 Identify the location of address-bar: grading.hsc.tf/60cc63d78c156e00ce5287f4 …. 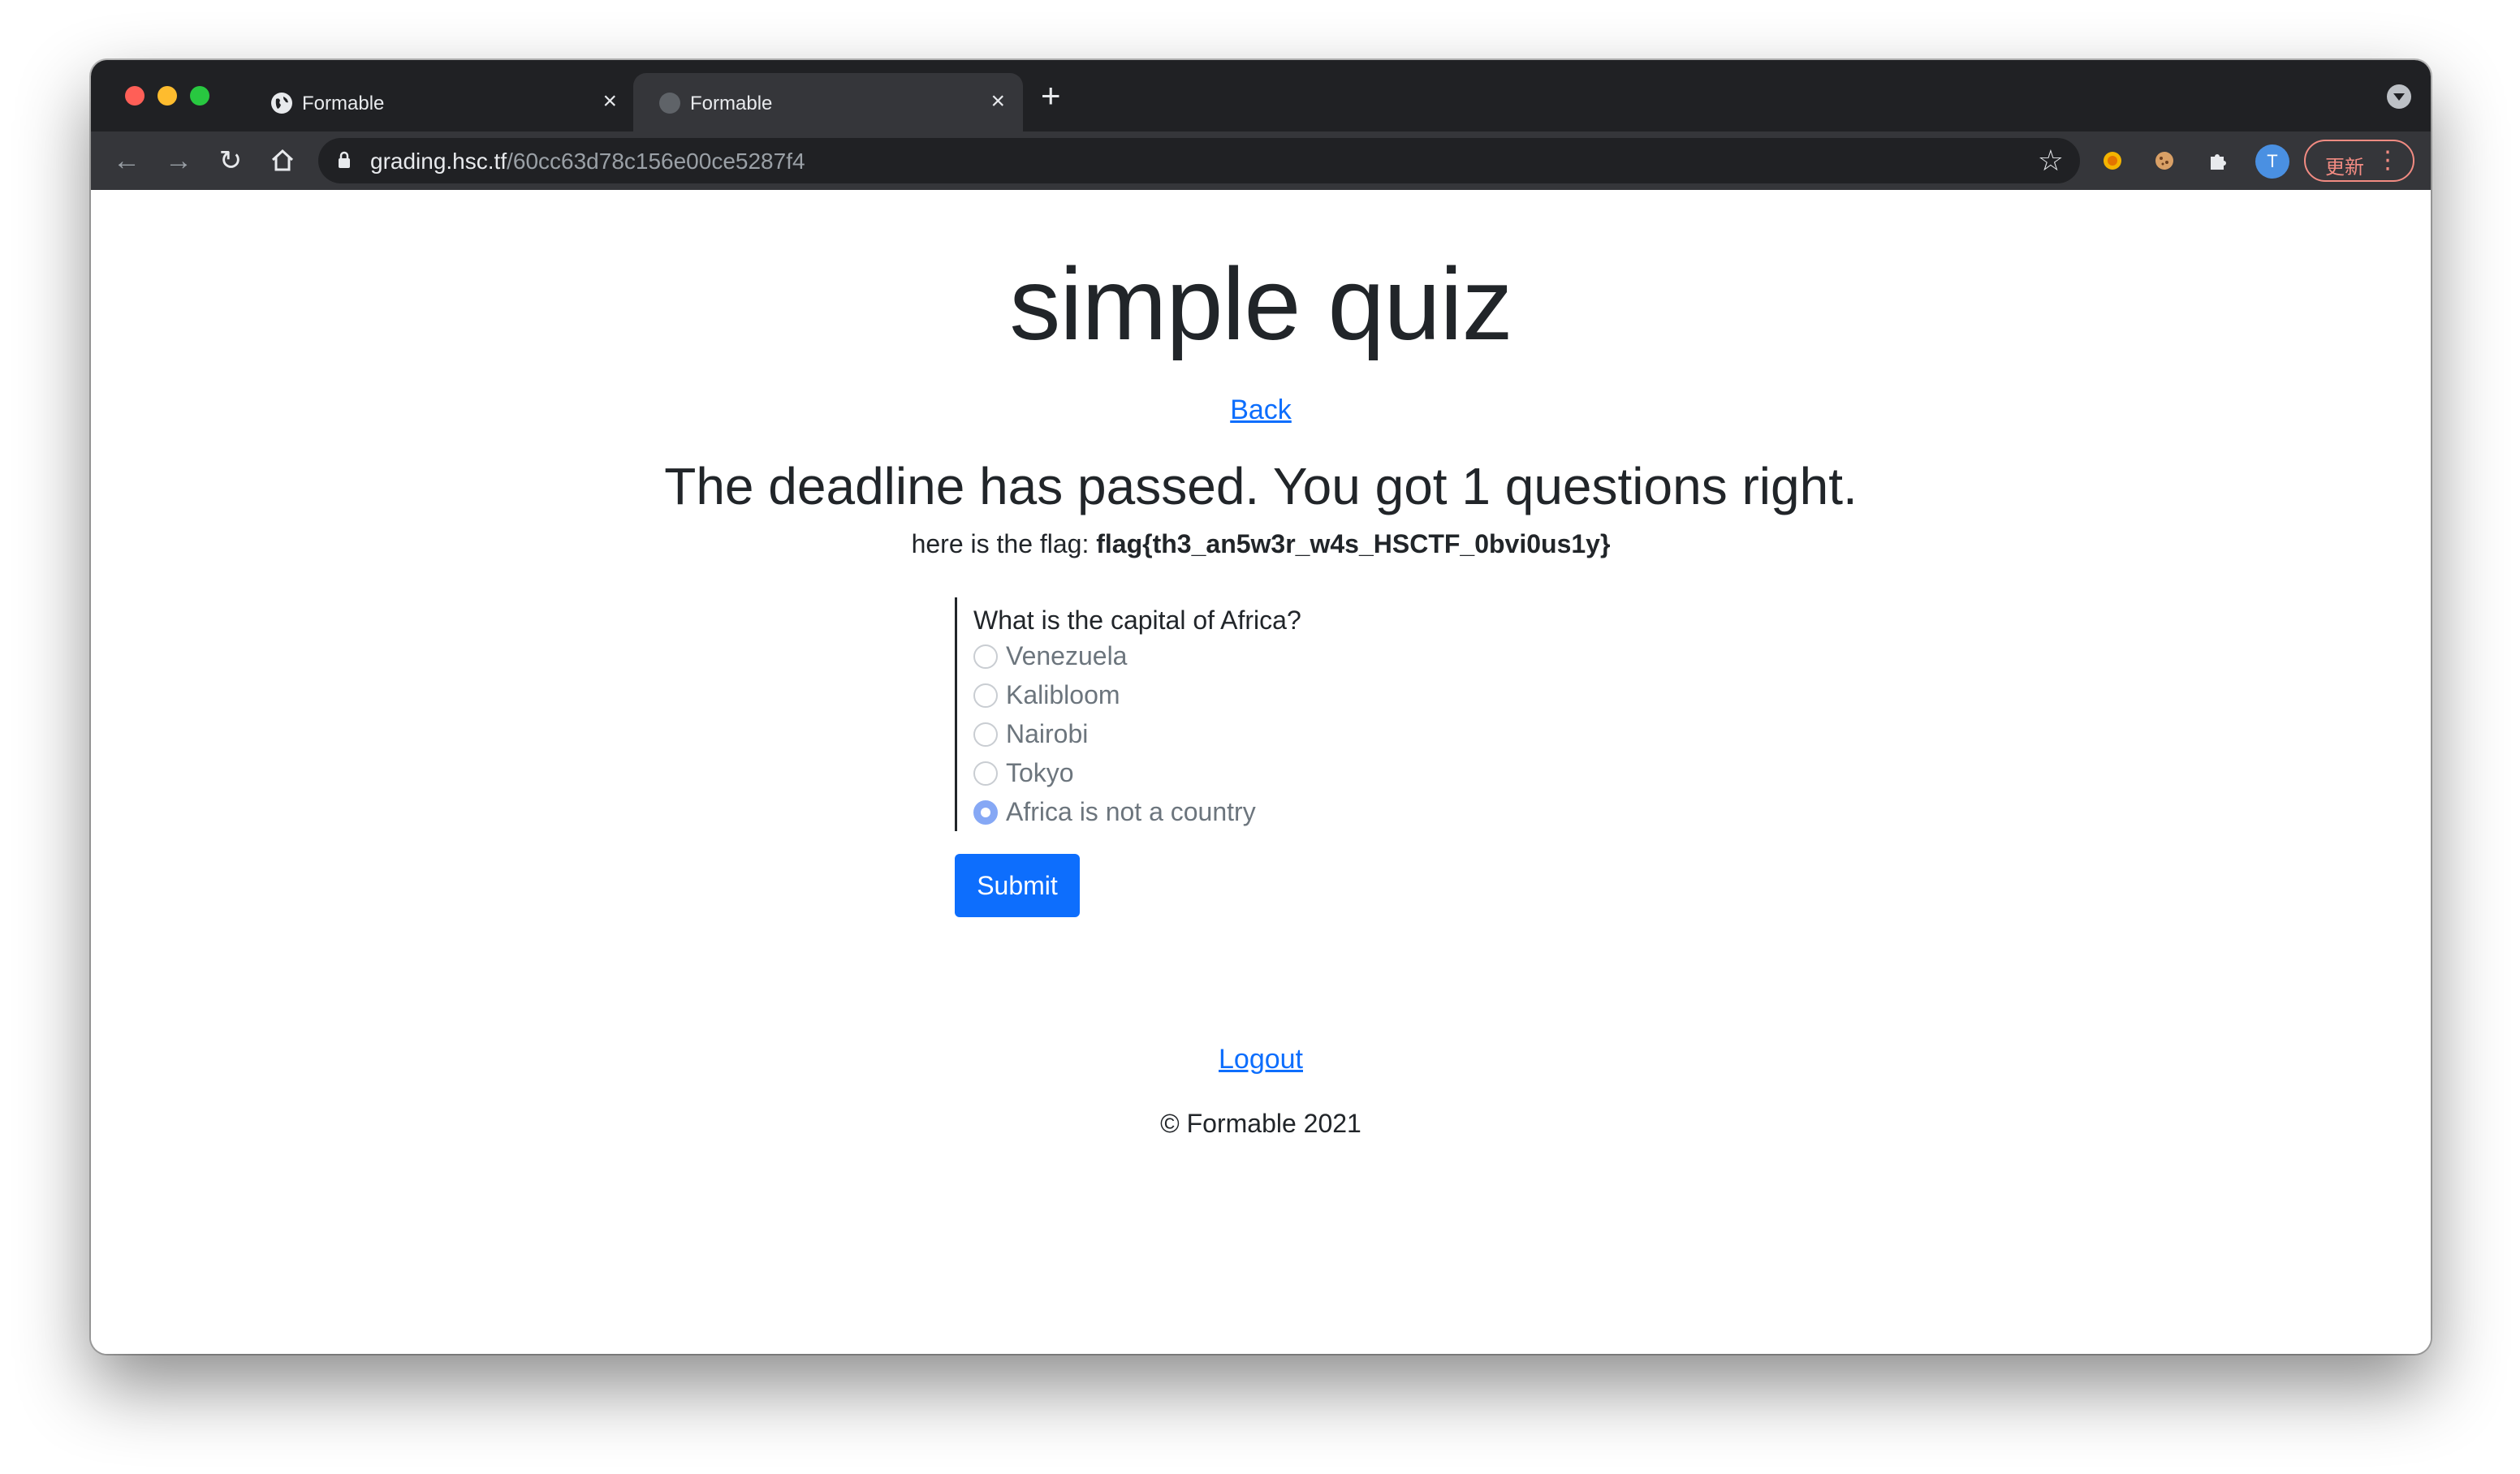
(1199, 160).